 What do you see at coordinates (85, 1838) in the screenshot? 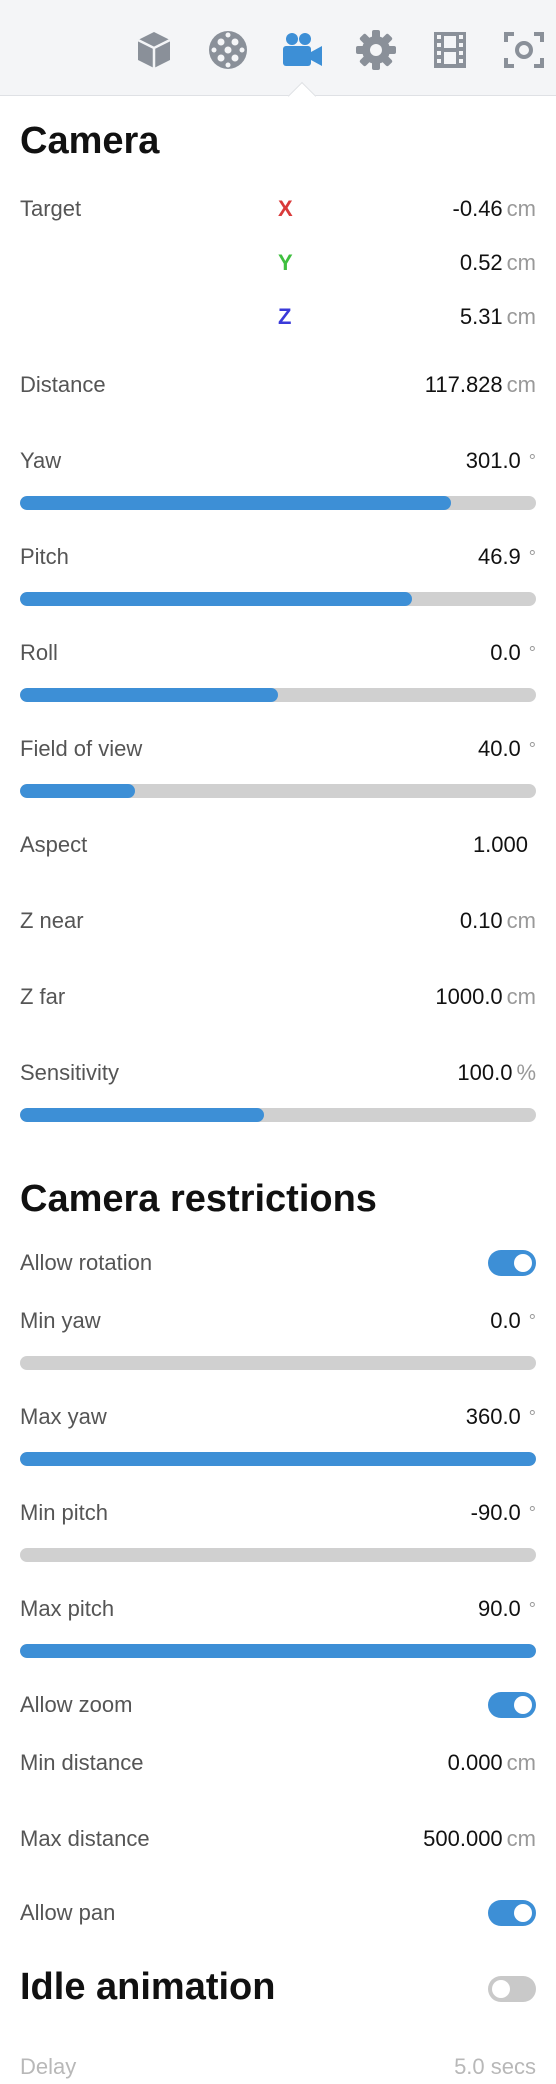
I see `max-distance-label: Max distance` at bounding box center [85, 1838].